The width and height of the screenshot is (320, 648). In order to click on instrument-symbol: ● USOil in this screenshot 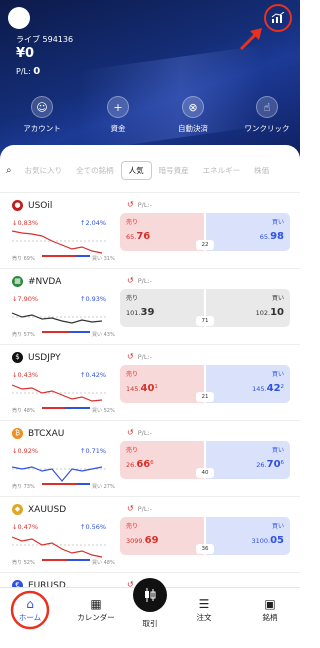, I will do `click(32, 205)`.